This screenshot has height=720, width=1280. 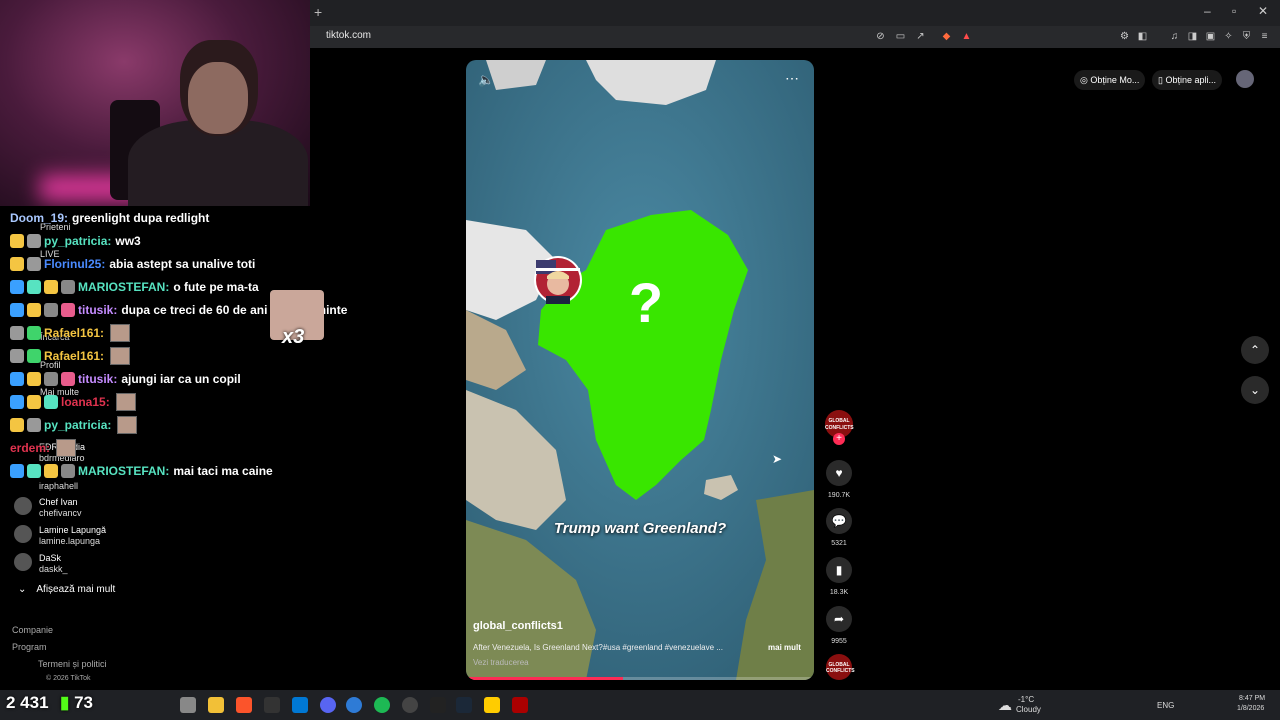 What do you see at coordinates (1250, 708) in the screenshot?
I see `clock-date: 1/8/2026` at bounding box center [1250, 708].